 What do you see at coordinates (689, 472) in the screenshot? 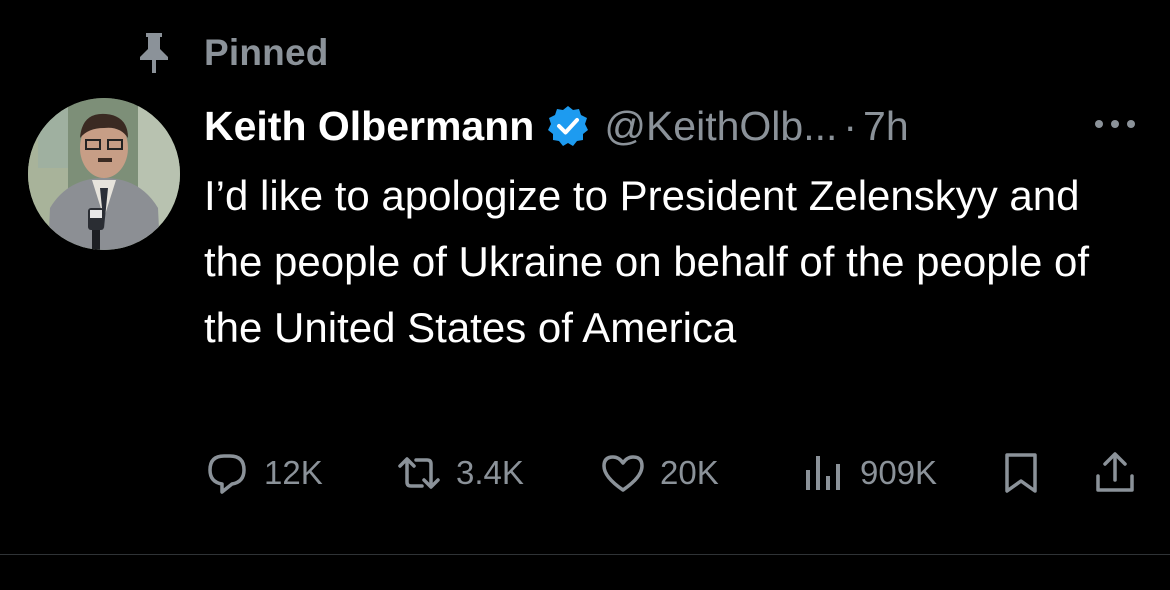
I see `like-count: 20K` at bounding box center [689, 472].